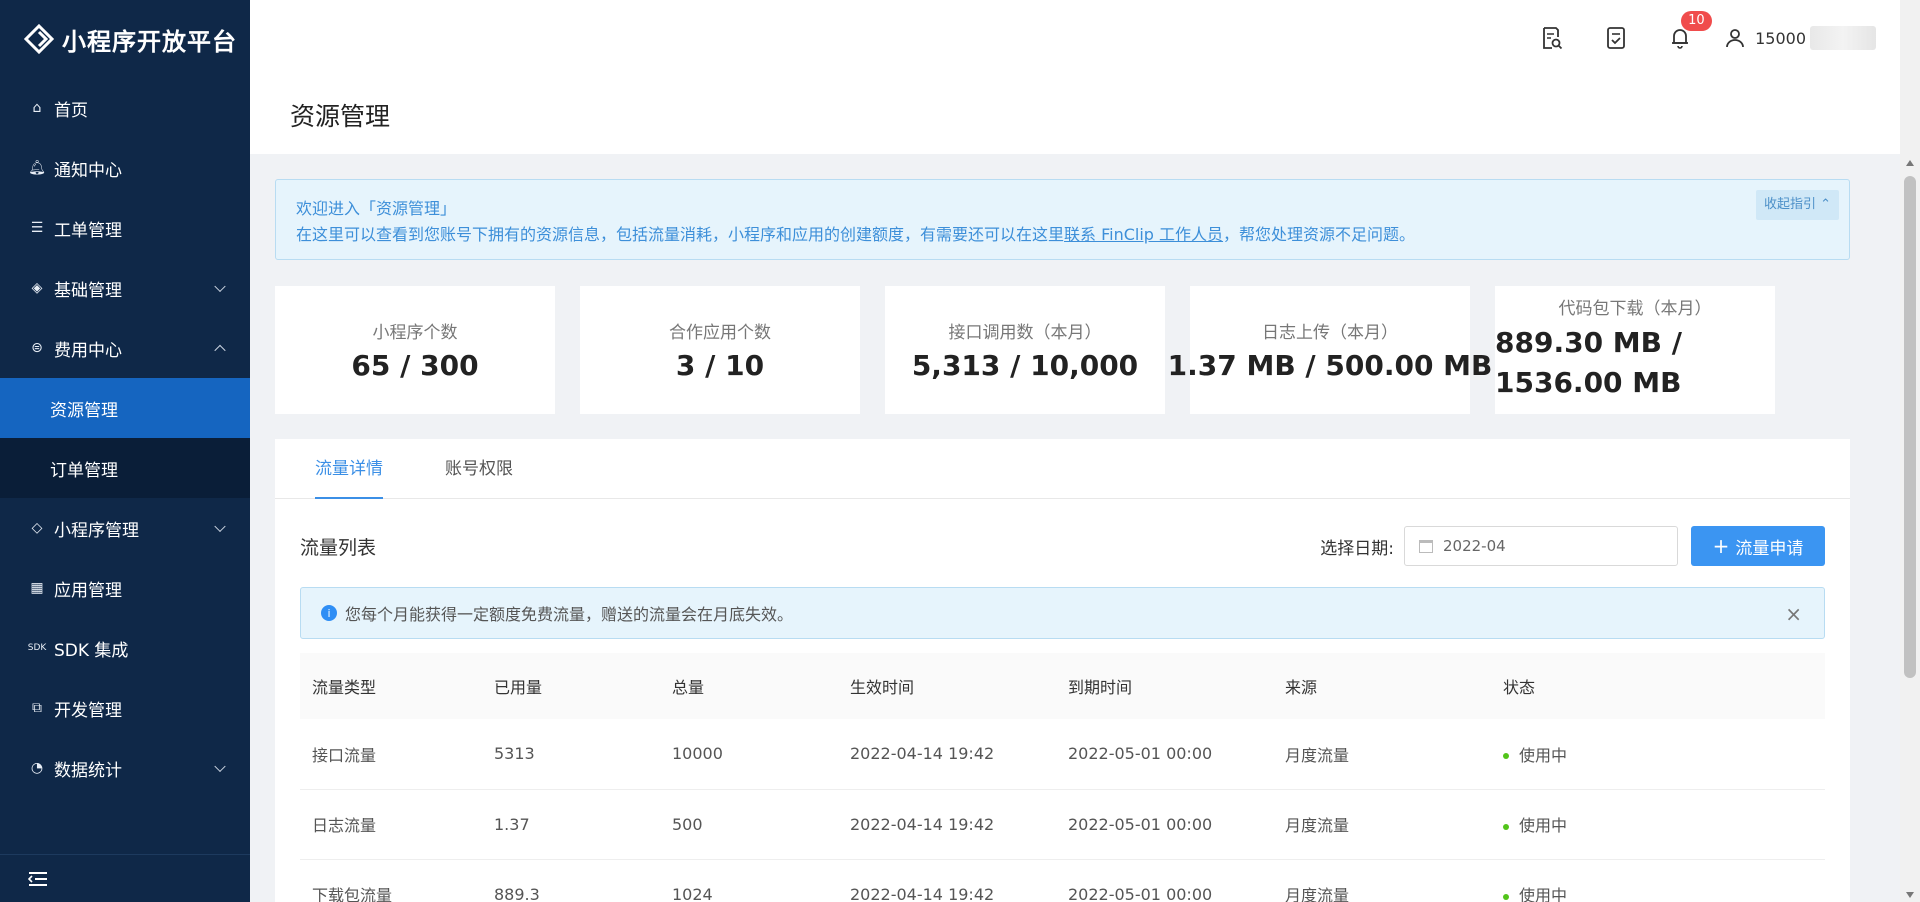 The height and width of the screenshot is (902, 1920). Describe the element at coordinates (329, 613) in the screenshot. I see `info-icon: i` at that location.